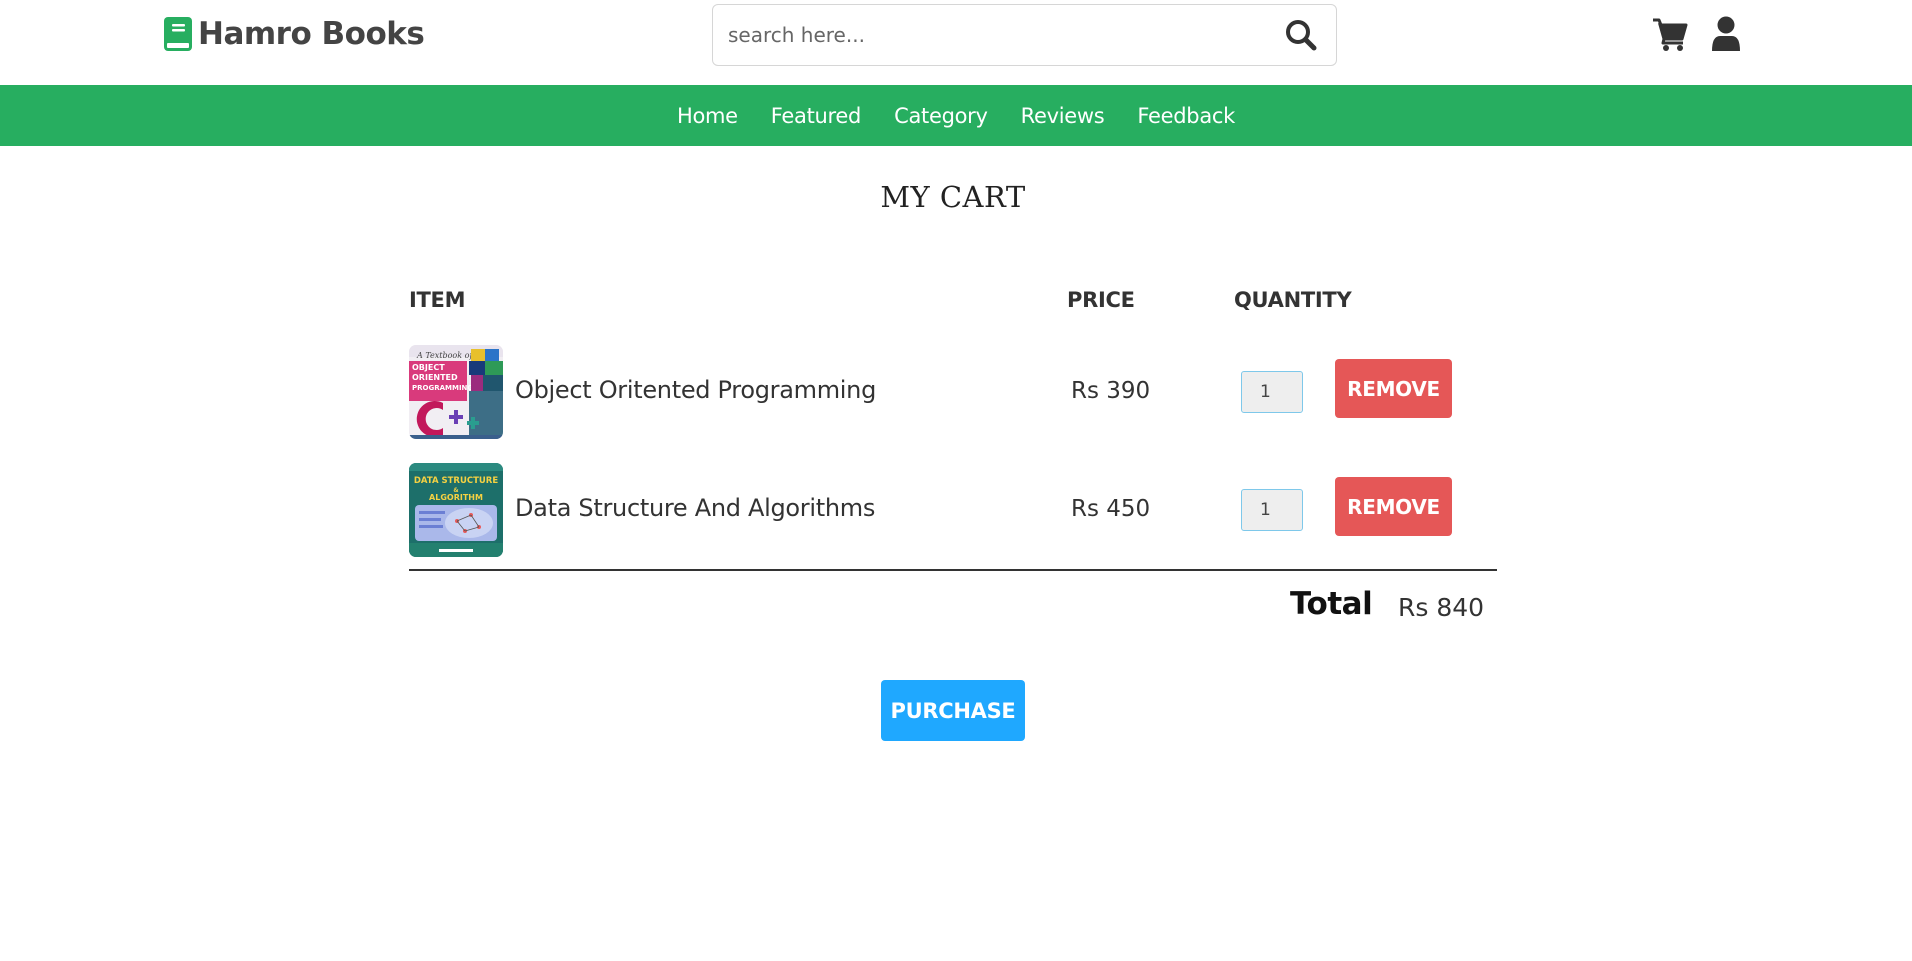  What do you see at coordinates (1111, 509) in the screenshot?
I see `item-price: Rs 450` at bounding box center [1111, 509].